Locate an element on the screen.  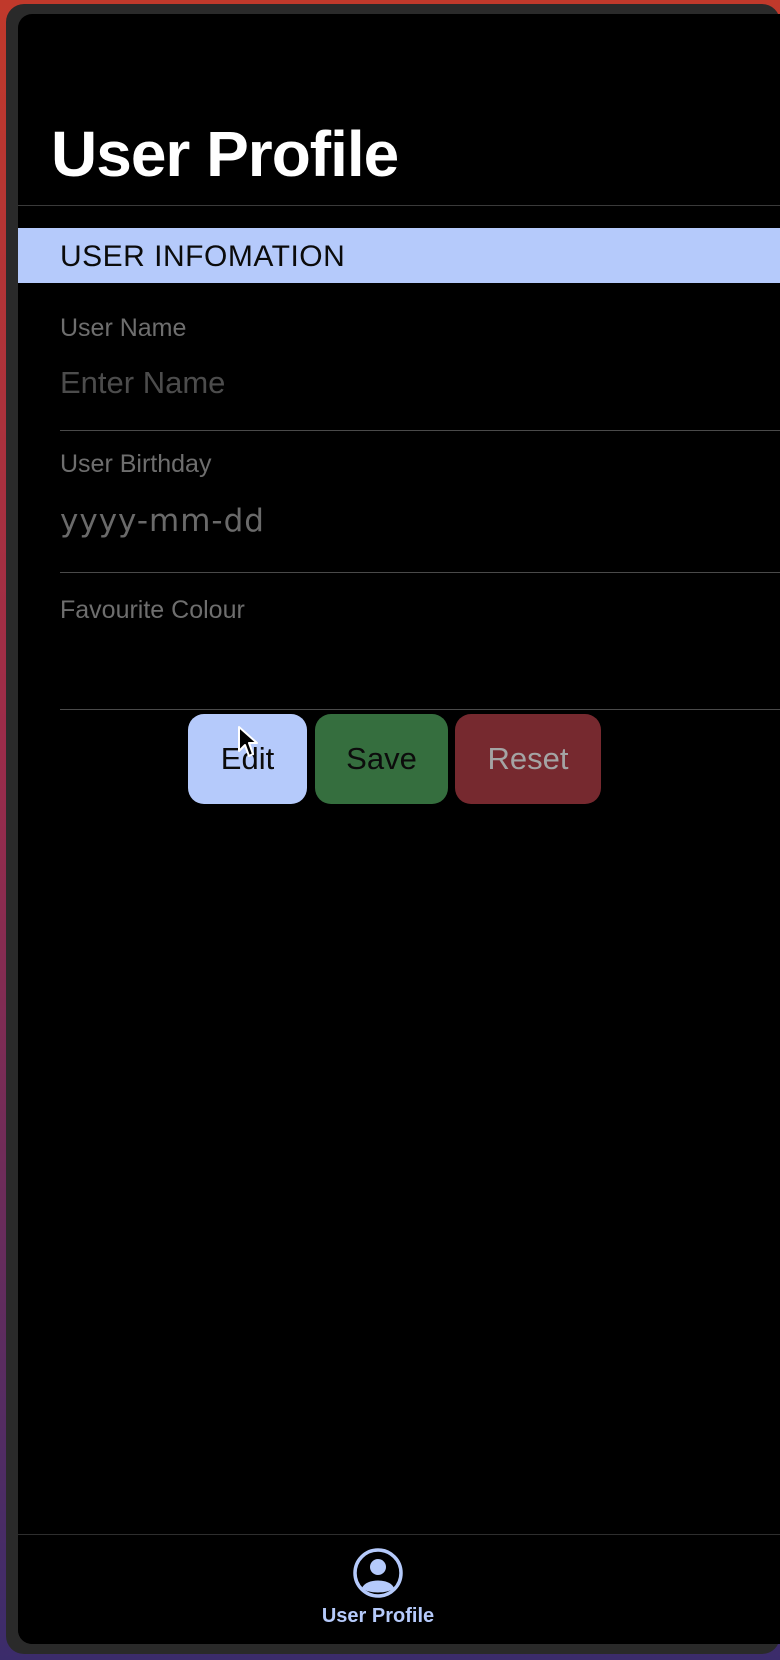
user-birthday-label: User Birthday is located at coordinates (136, 464).